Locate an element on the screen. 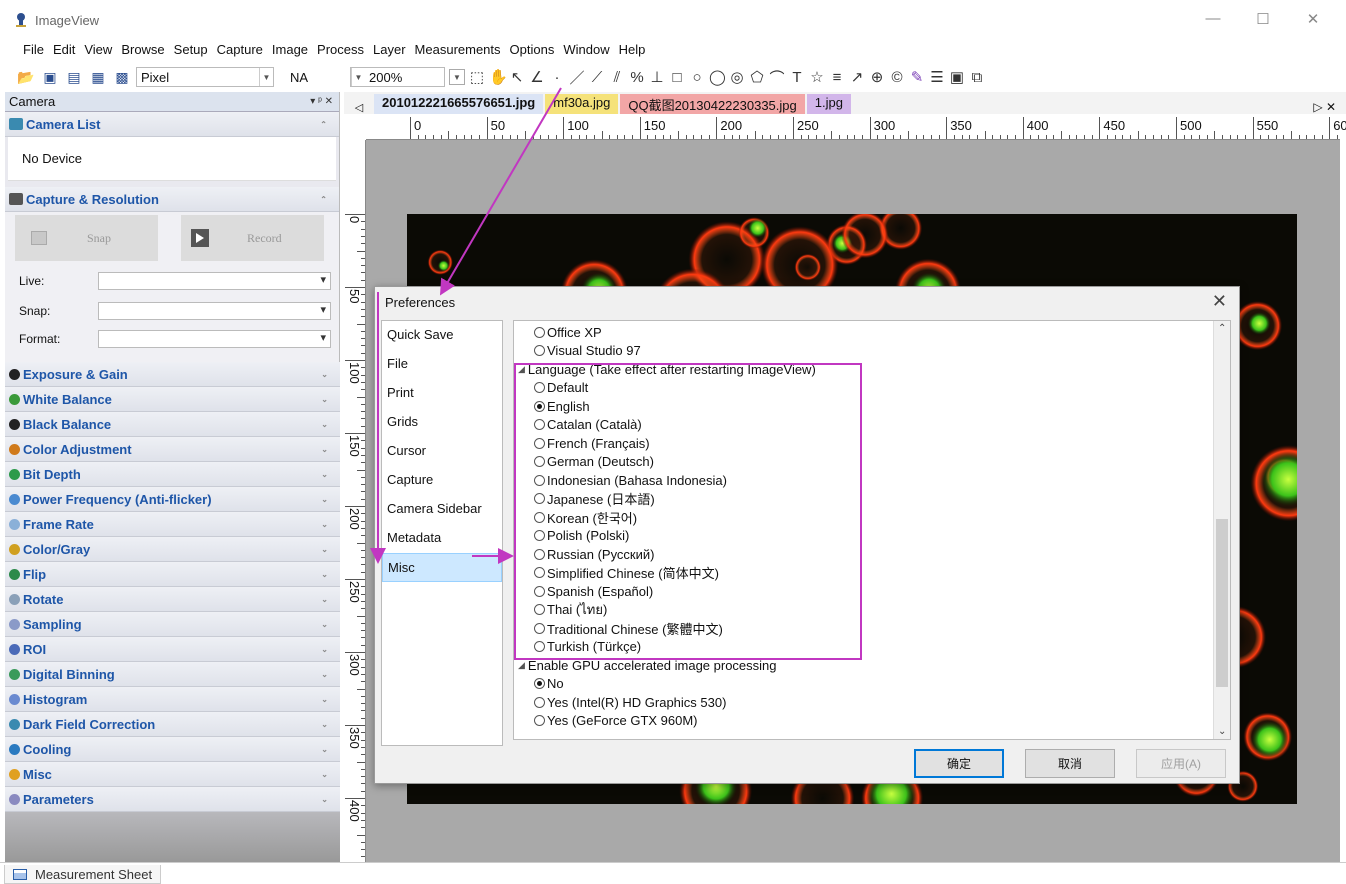 This screenshot has width=1346, height=884. section-roi: ROI ⌄ is located at coordinates (172, 649).